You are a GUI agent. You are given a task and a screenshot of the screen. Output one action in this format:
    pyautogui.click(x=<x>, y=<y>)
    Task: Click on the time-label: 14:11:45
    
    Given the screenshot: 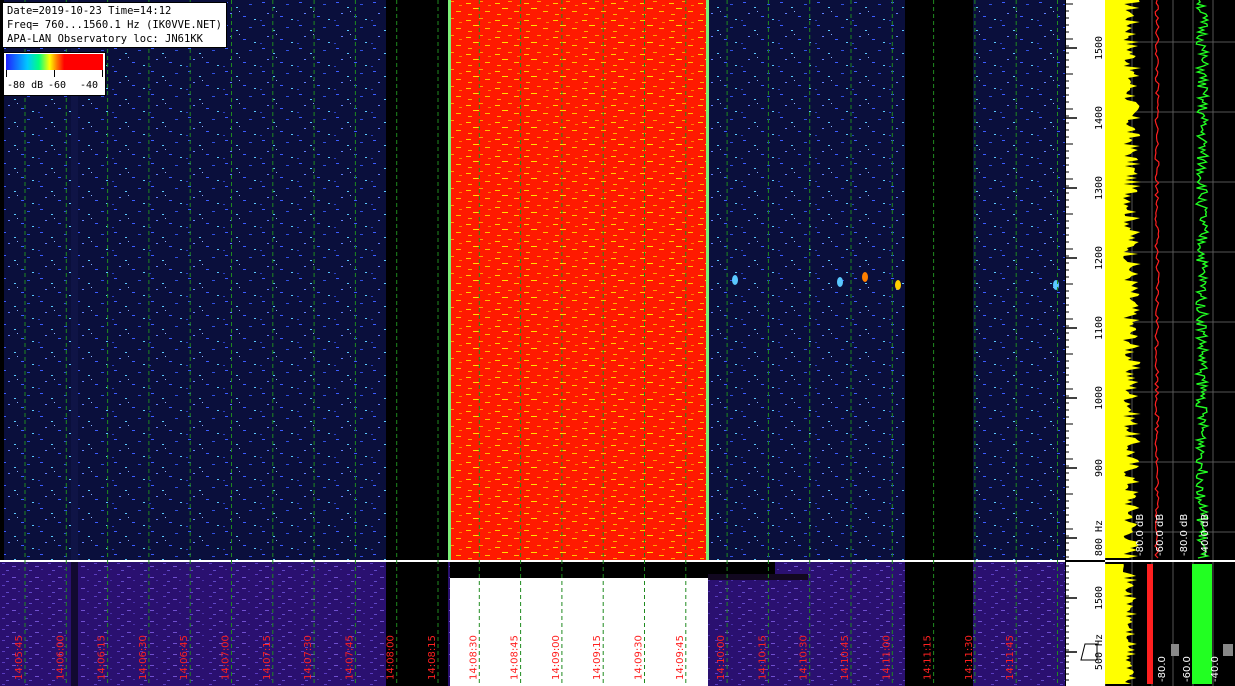 What is the action you would take?
    pyautogui.click(x=1010, y=657)
    